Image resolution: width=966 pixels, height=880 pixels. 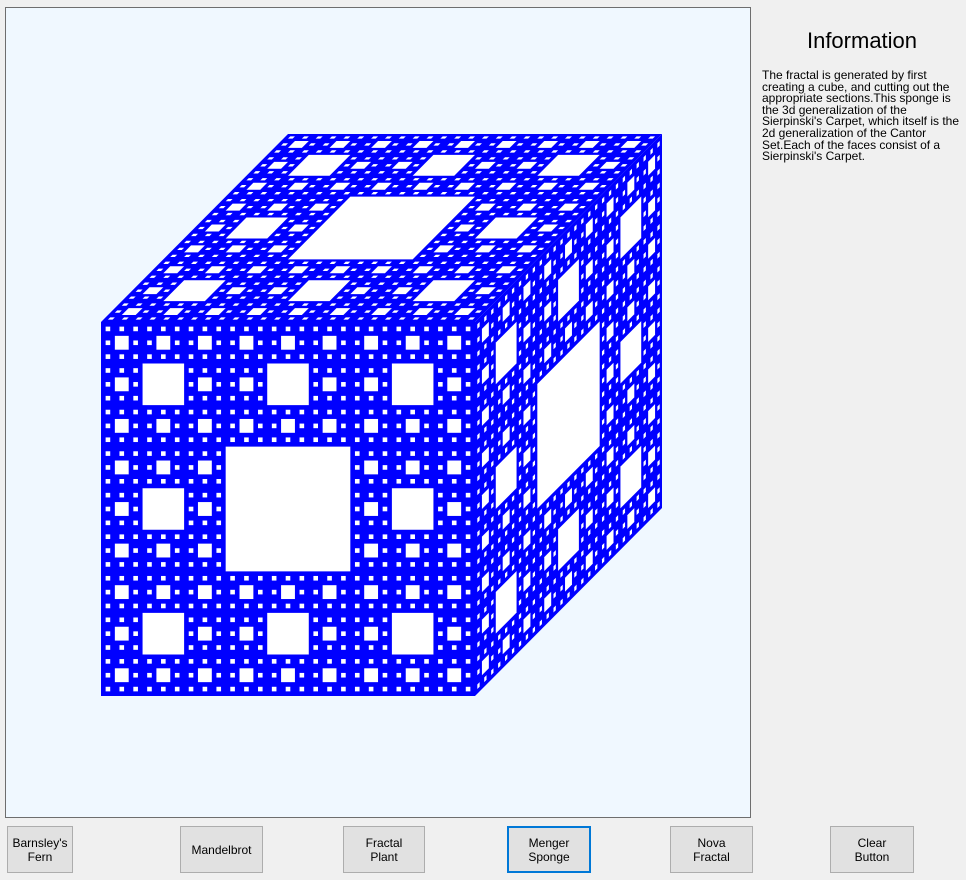 What do you see at coordinates (221, 849) in the screenshot?
I see `mandelbrot-button: Mandelbrot` at bounding box center [221, 849].